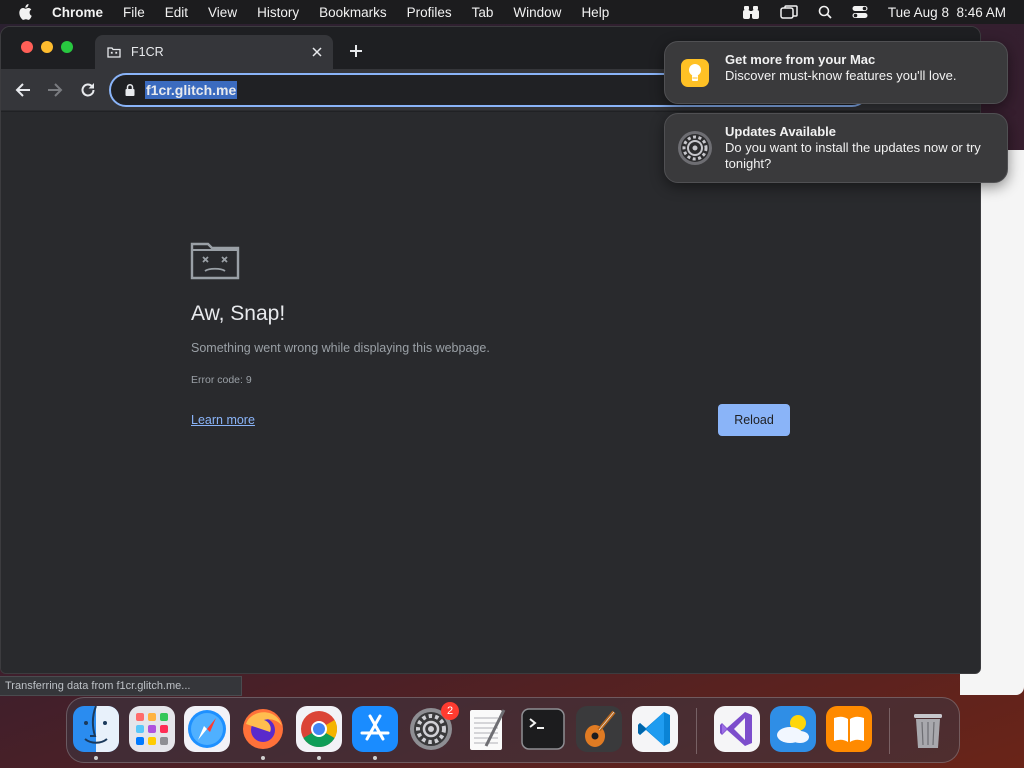 The height and width of the screenshot is (768, 1024). What do you see at coordinates (513, 730) in the screenshot?
I see `dock` at bounding box center [513, 730].